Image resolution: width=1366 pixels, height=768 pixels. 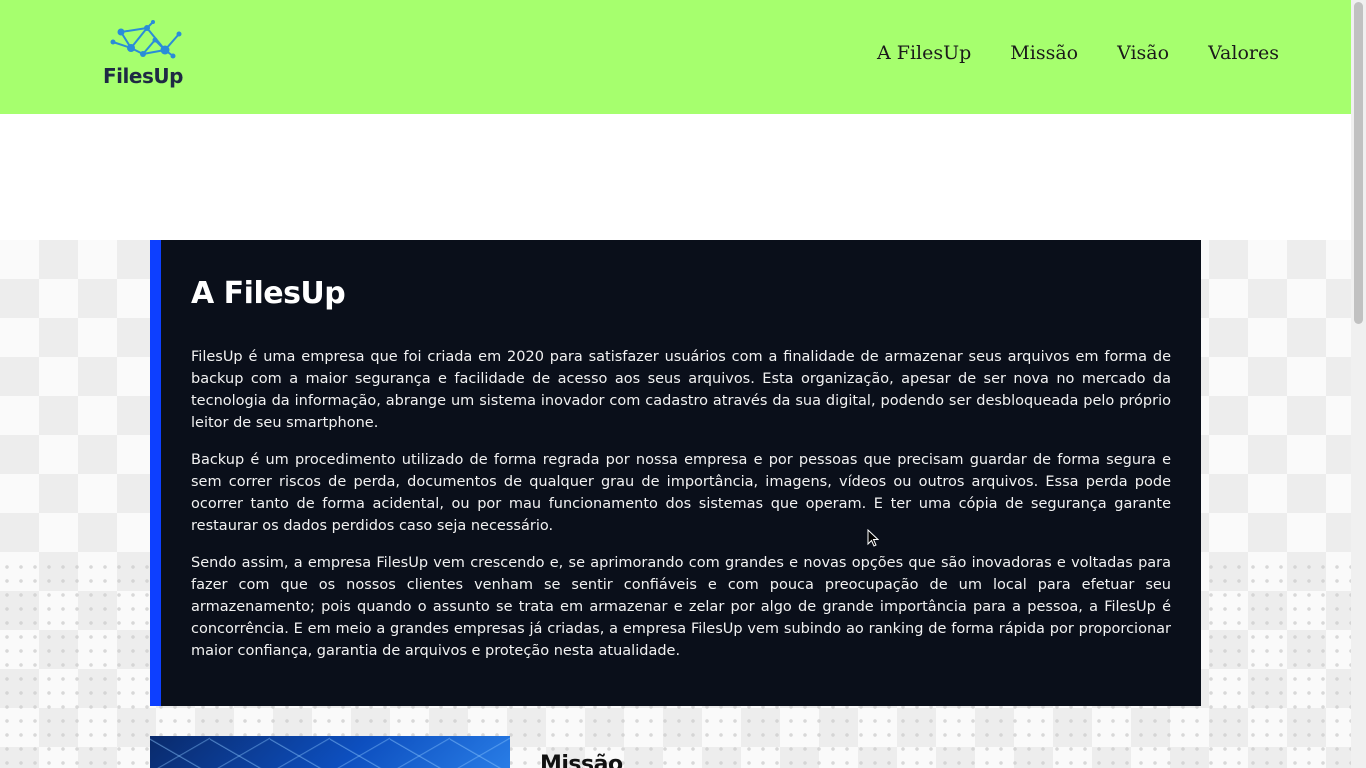 I want to click on nav-link-visao: Visão, so click(x=1143, y=53).